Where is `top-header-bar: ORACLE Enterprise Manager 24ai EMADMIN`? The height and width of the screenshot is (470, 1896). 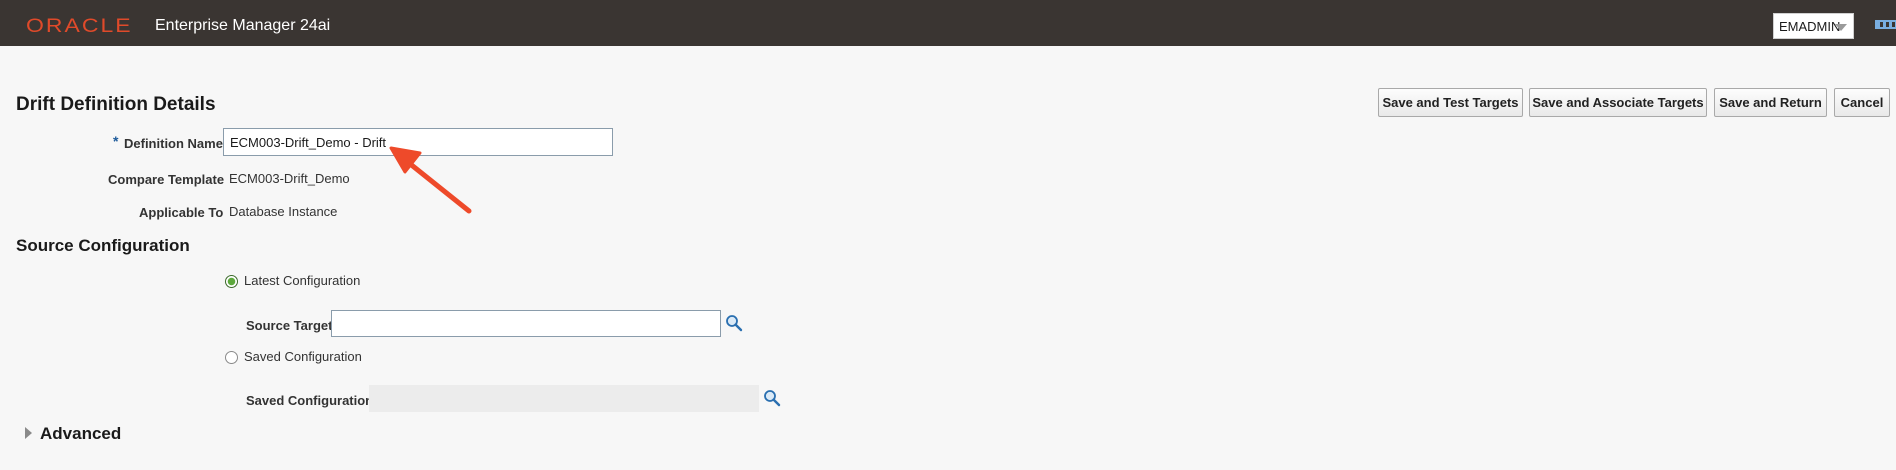
top-header-bar: ORACLE Enterprise Manager 24ai EMADMIN is located at coordinates (948, 23).